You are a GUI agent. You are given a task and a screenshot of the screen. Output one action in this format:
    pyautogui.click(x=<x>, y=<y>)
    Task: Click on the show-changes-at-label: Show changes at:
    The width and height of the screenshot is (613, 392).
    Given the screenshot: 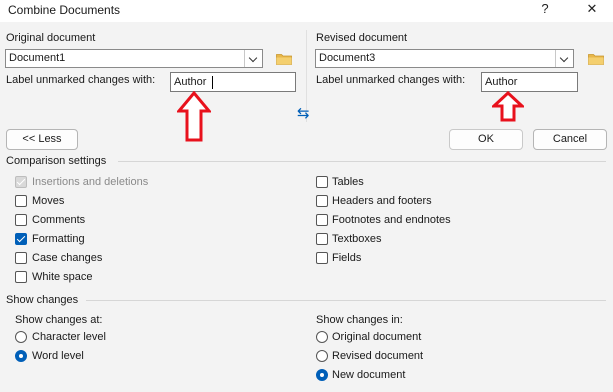 What is the action you would take?
    pyautogui.click(x=59, y=320)
    